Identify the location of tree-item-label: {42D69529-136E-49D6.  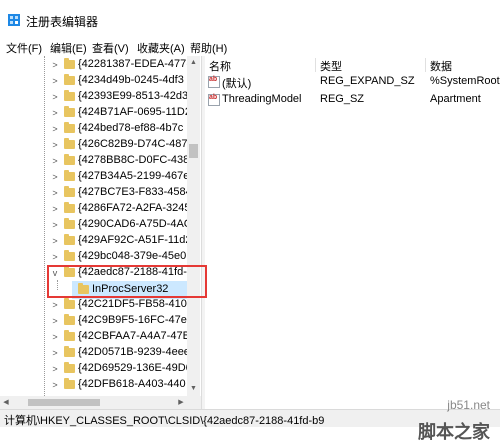
(135, 368).